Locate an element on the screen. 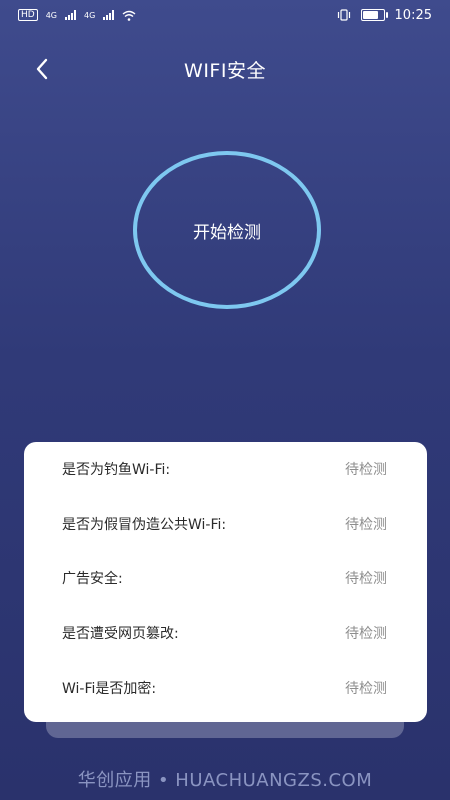 The height and width of the screenshot is (800, 450). check-label: 是否为钓鱼Wi-Fi: is located at coordinates (116, 470).